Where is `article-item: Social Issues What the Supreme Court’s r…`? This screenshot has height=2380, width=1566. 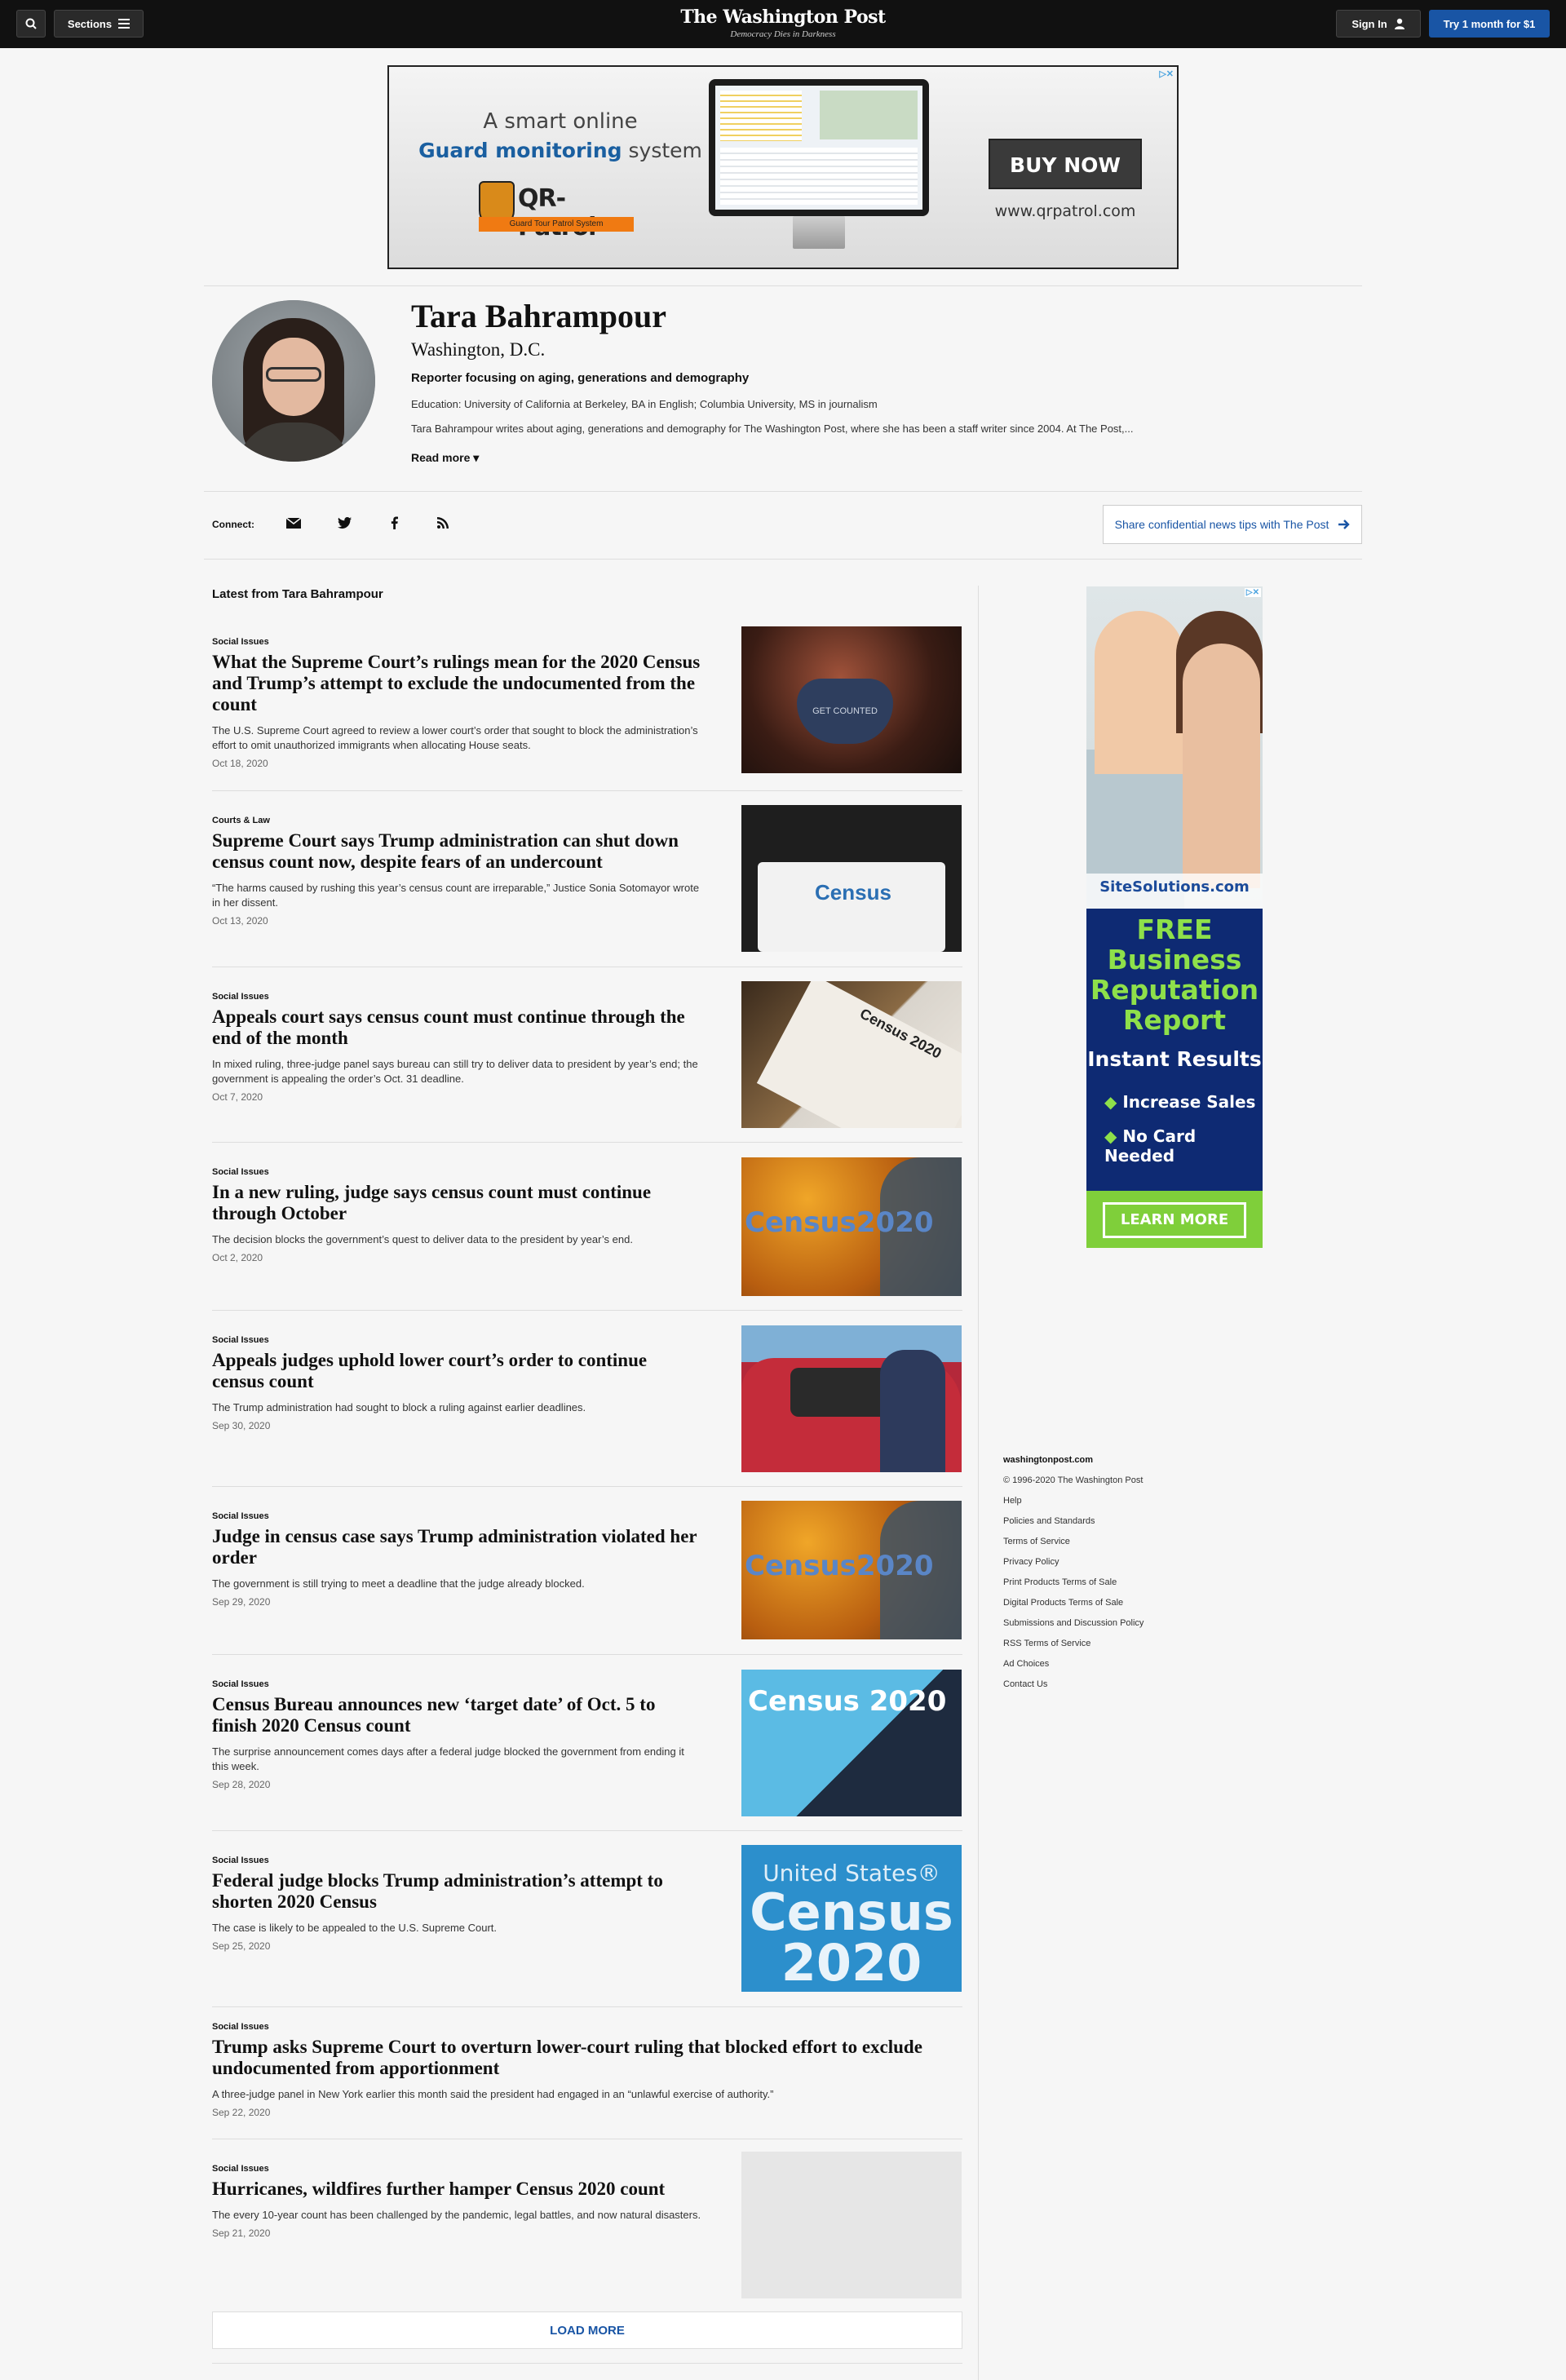 article-item: Social Issues What the Supreme Court’s r… is located at coordinates (587, 700).